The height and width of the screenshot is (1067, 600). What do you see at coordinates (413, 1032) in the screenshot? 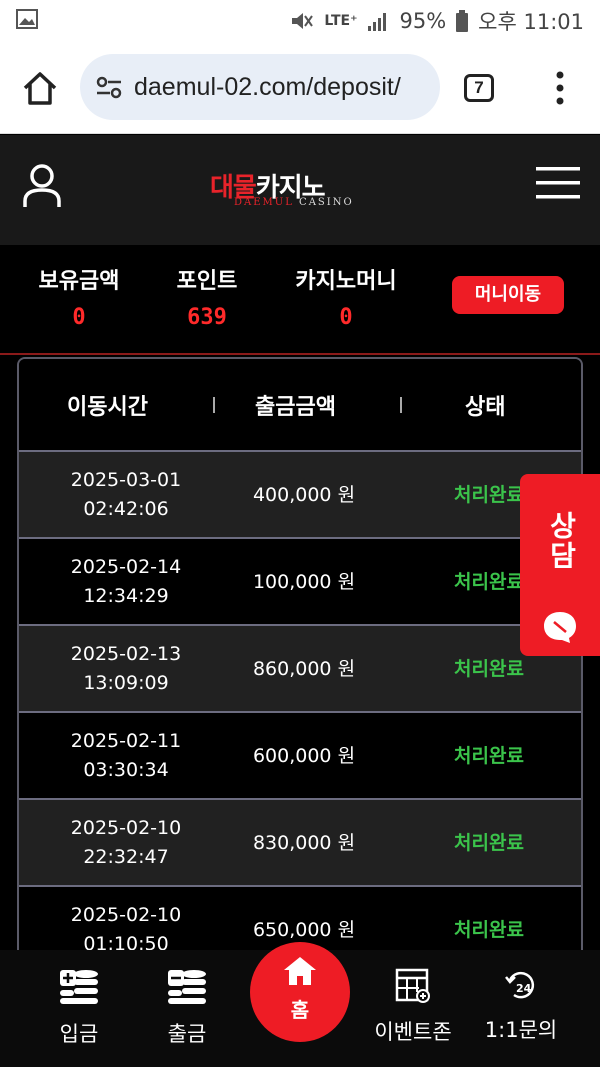
I see `nav-events-label: 이벤트존` at bounding box center [413, 1032].